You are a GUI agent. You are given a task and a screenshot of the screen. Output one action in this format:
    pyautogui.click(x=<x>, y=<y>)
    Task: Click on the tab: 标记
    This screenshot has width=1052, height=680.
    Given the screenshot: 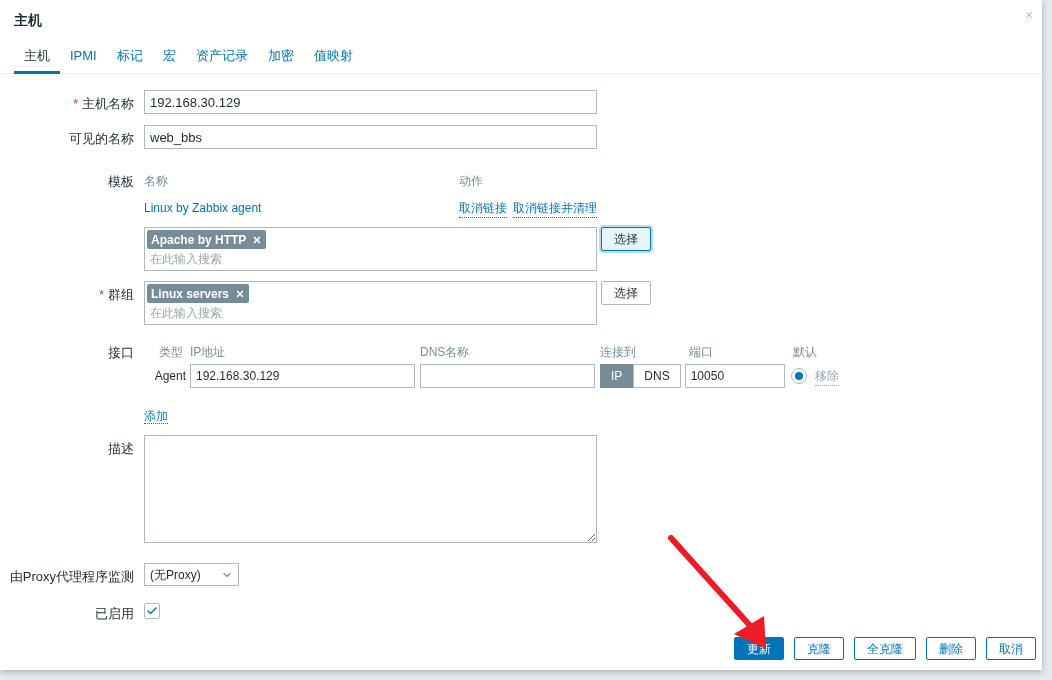 What is the action you would take?
    pyautogui.click(x=129, y=57)
    